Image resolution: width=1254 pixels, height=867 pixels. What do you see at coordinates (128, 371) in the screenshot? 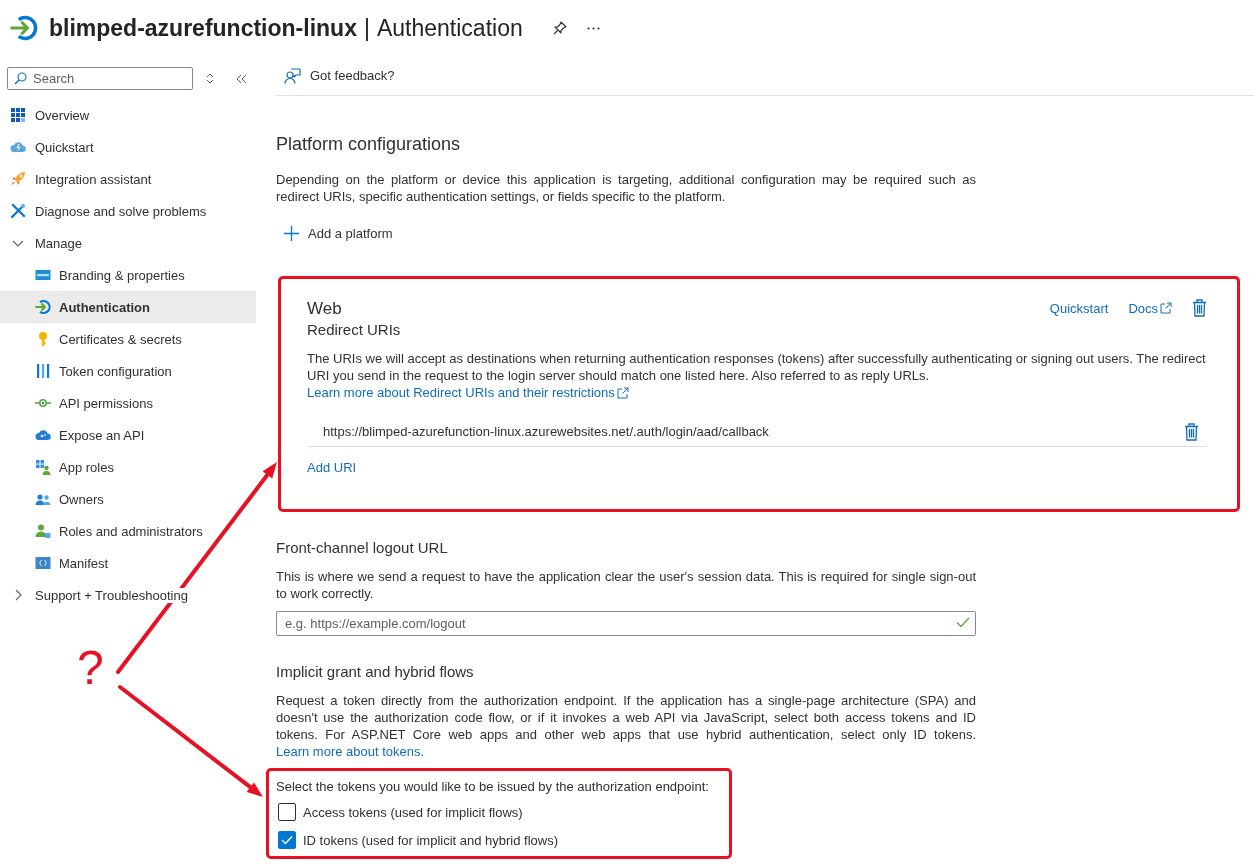
I see `nav-item: Token configuration` at bounding box center [128, 371].